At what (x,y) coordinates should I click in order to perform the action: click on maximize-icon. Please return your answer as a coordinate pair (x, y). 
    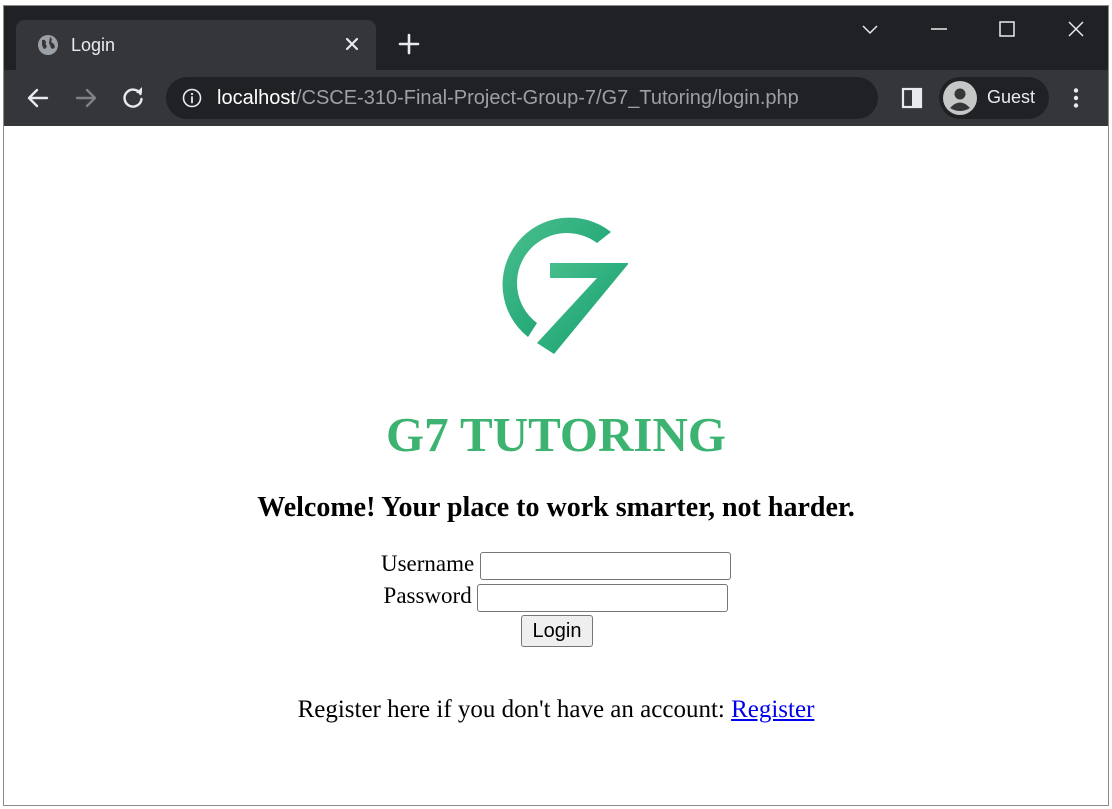
    Looking at the image, I should click on (1007, 29).